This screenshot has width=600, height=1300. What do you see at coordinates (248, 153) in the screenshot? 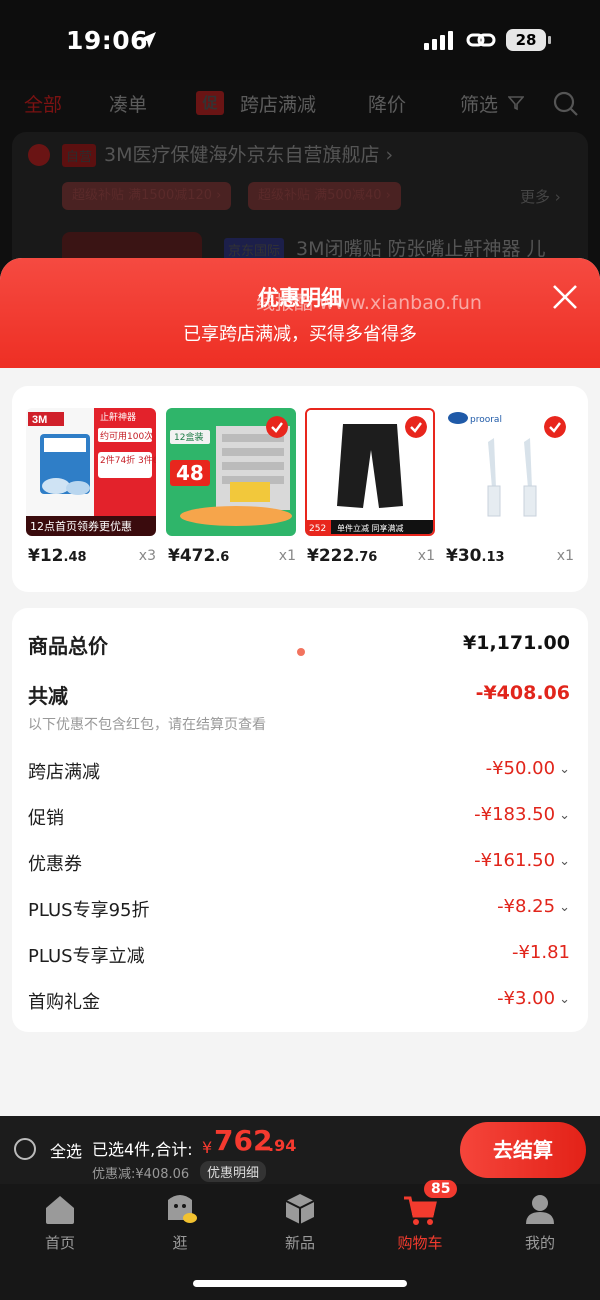
I see `store-name: 3M医疗保健海外京东自营旗舰店 ›` at bounding box center [248, 153].